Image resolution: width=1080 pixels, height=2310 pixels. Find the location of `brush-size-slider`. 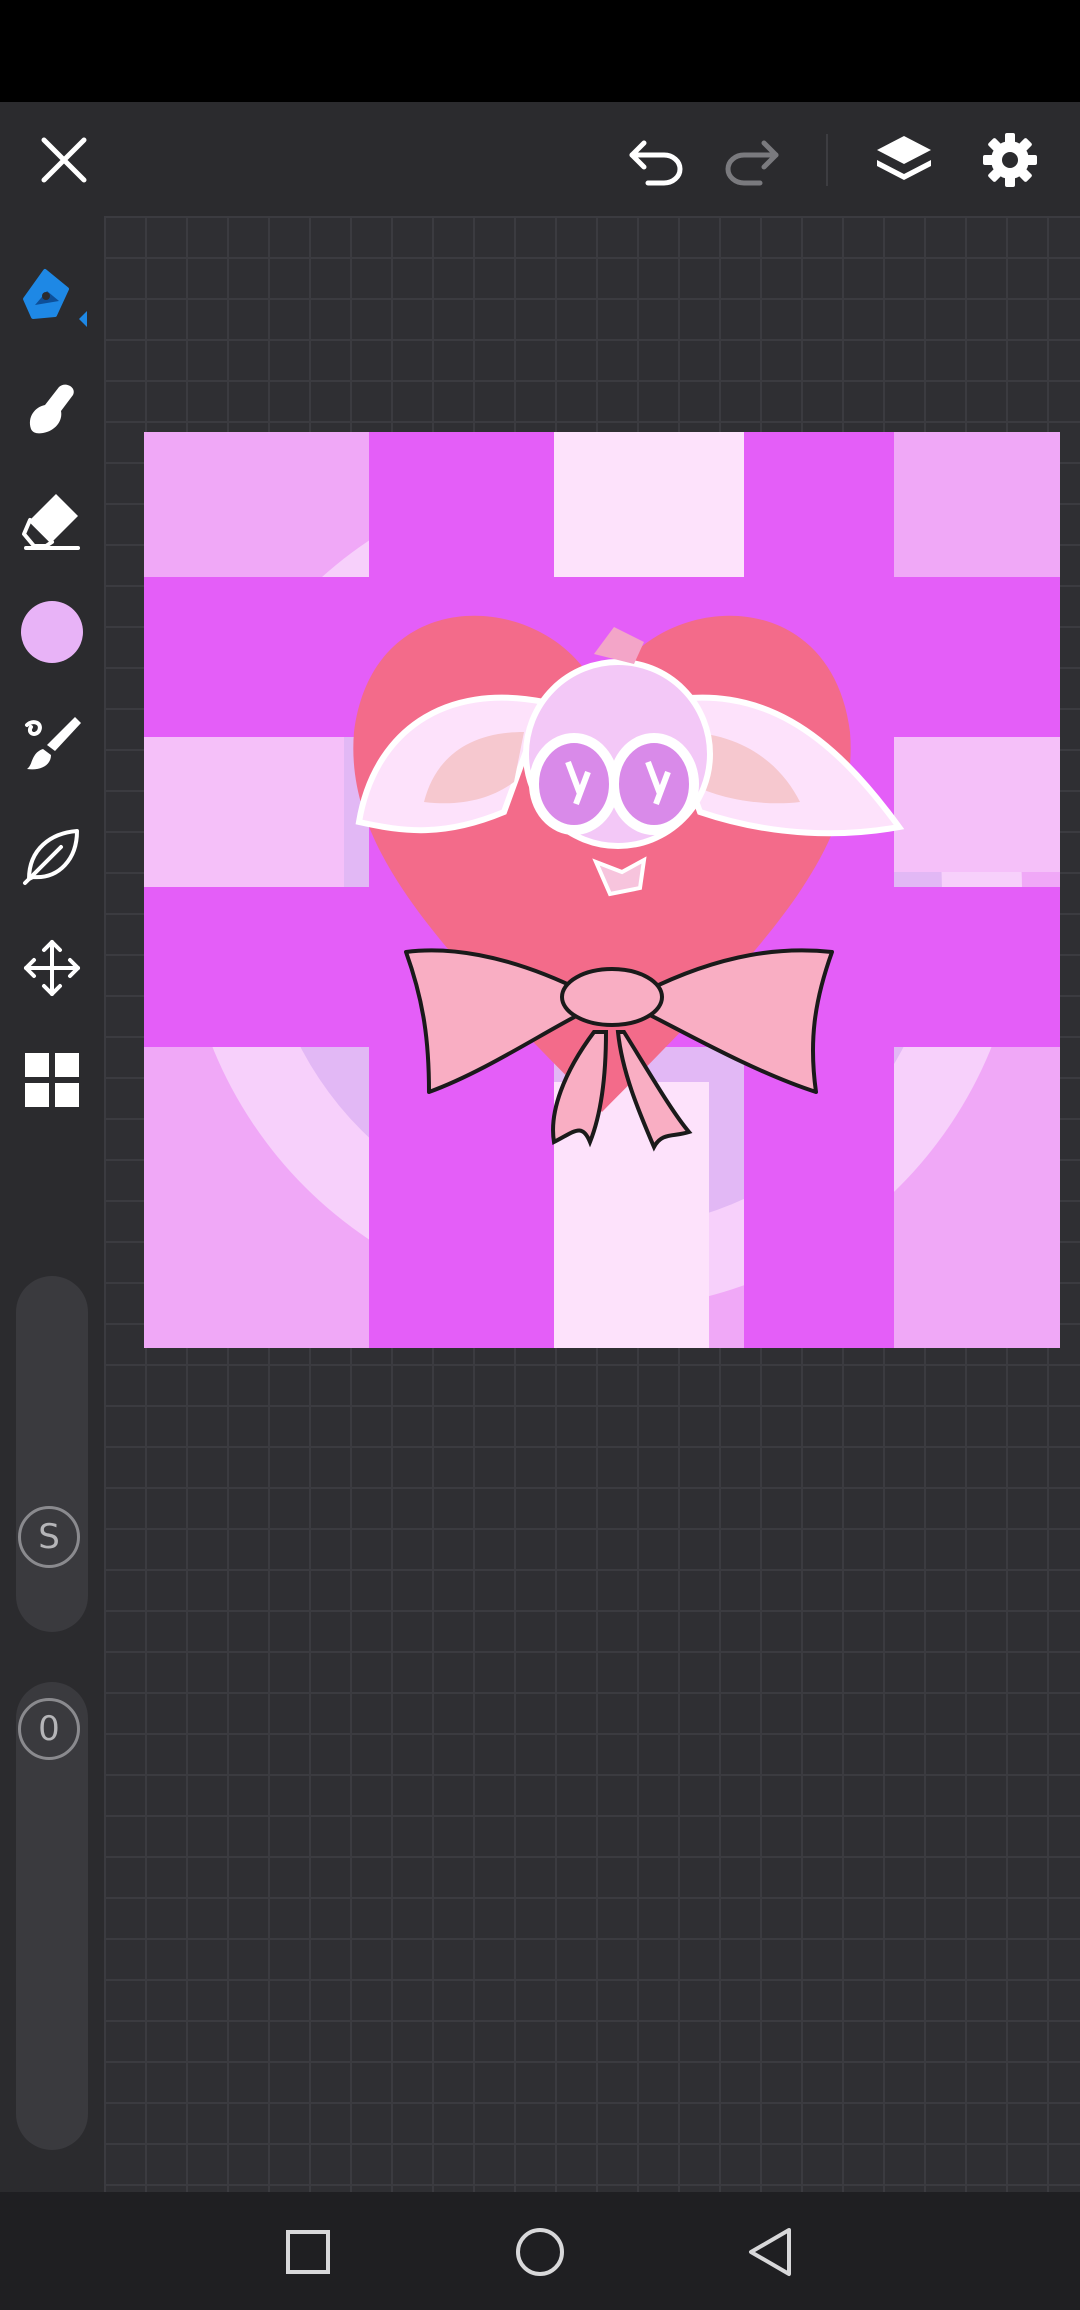

brush-size-slider is located at coordinates (52, 1454).